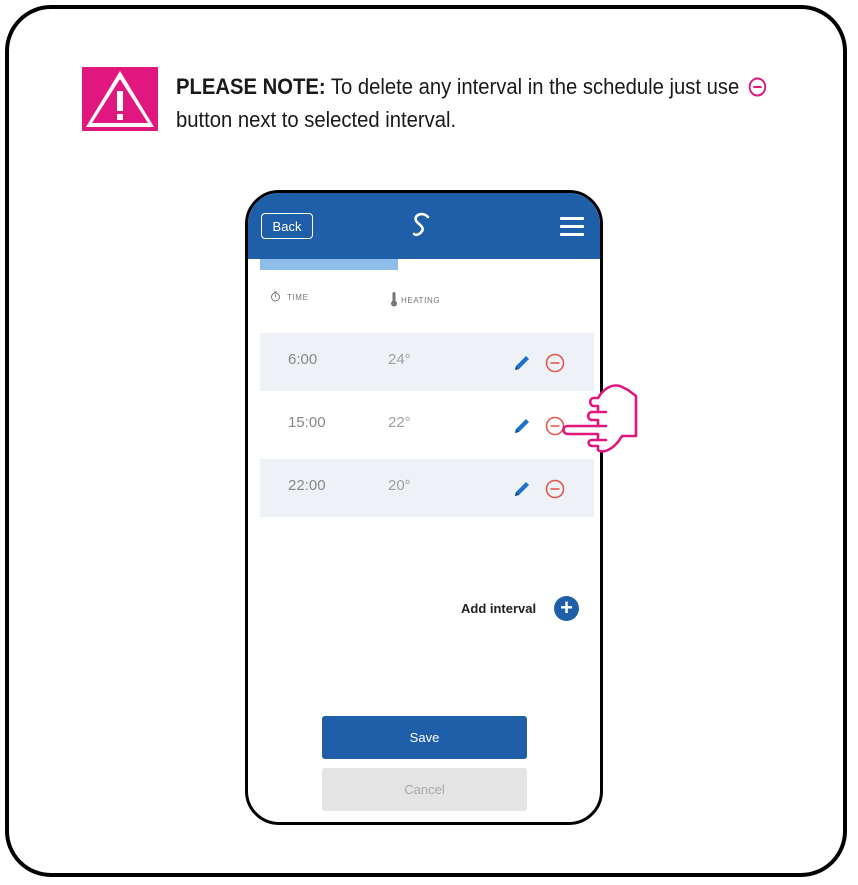 This screenshot has height=885, width=858. I want to click on row-time: 6:00, so click(303, 359).